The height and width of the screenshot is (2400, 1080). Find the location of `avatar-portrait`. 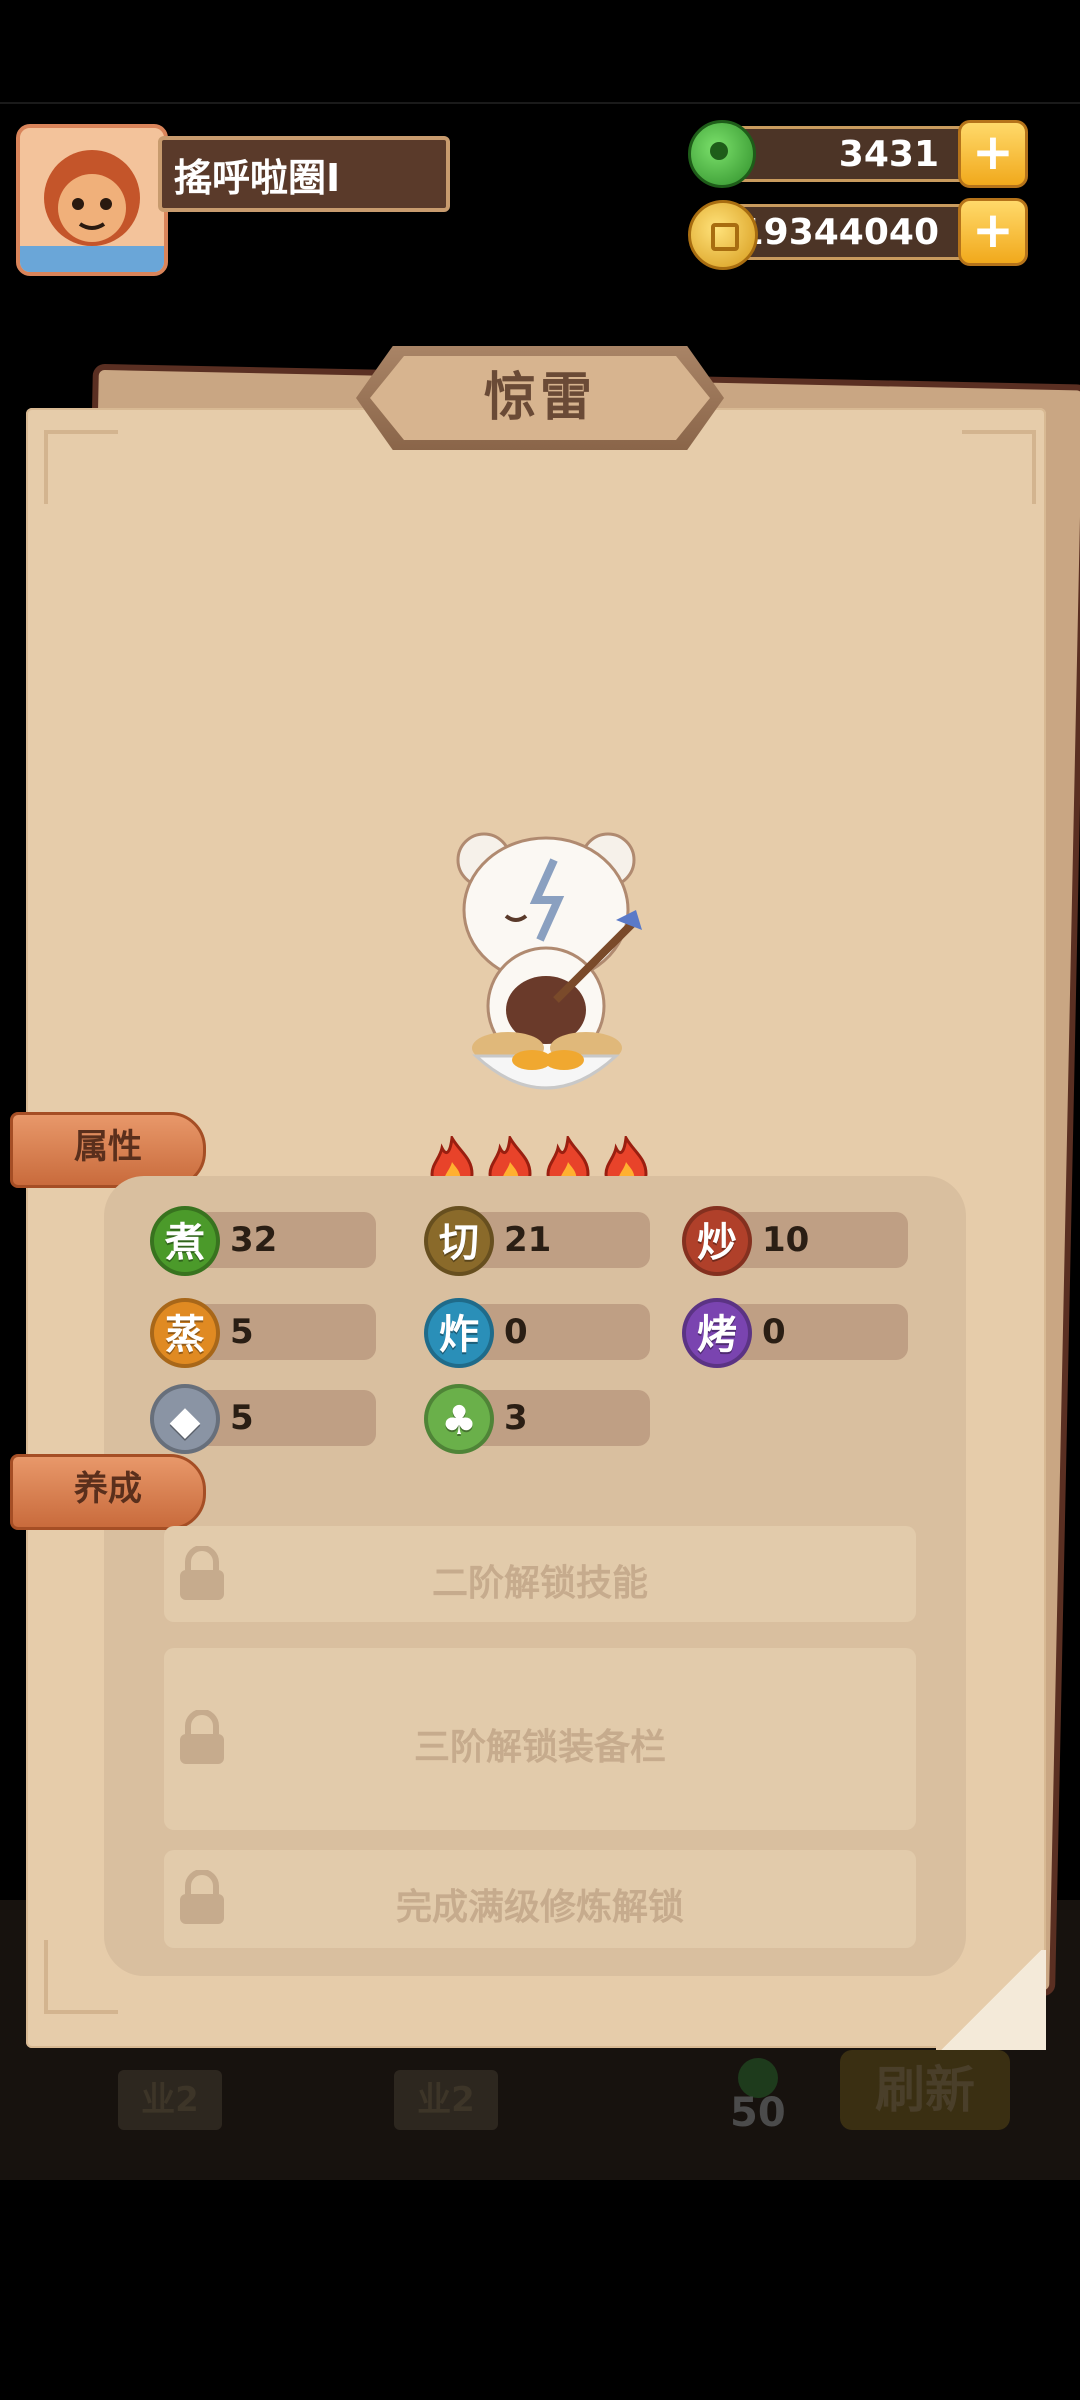

avatar-portrait is located at coordinates (92, 200).